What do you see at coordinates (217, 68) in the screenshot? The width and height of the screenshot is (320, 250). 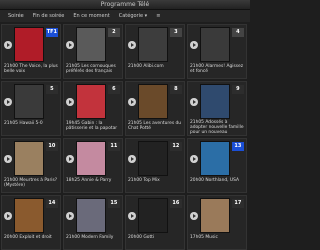 I see `program-title: 21h00 Alarmes! Agissez et foncé` at bounding box center [217, 68].